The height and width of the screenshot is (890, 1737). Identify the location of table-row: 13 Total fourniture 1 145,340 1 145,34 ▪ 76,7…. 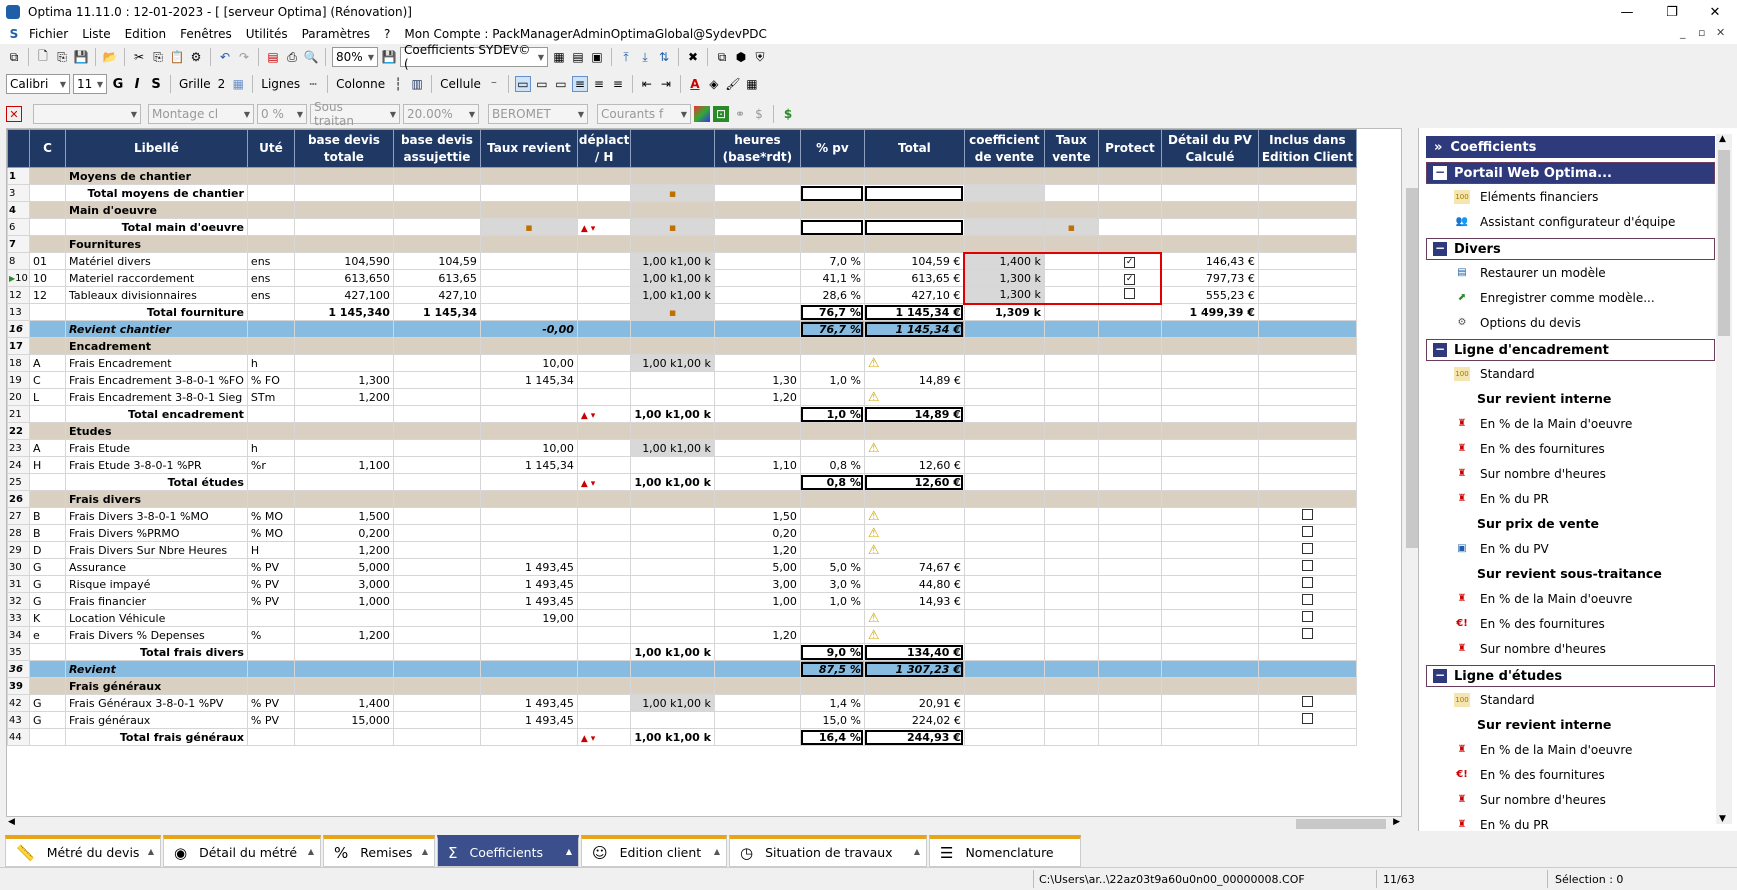
(682, 312).